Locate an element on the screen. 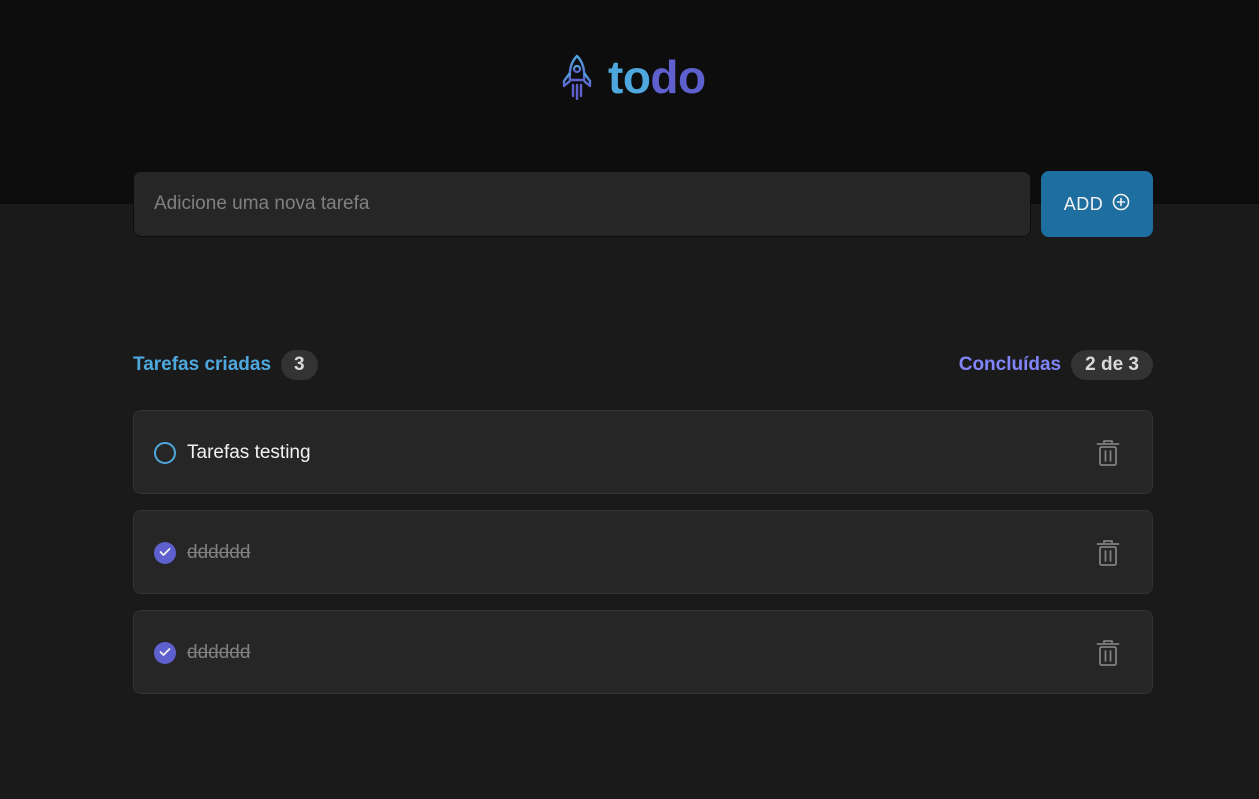 The width and height of the screenshot is (1259, 799). add-task-button: ADD is located at coordinates (1097, 204).